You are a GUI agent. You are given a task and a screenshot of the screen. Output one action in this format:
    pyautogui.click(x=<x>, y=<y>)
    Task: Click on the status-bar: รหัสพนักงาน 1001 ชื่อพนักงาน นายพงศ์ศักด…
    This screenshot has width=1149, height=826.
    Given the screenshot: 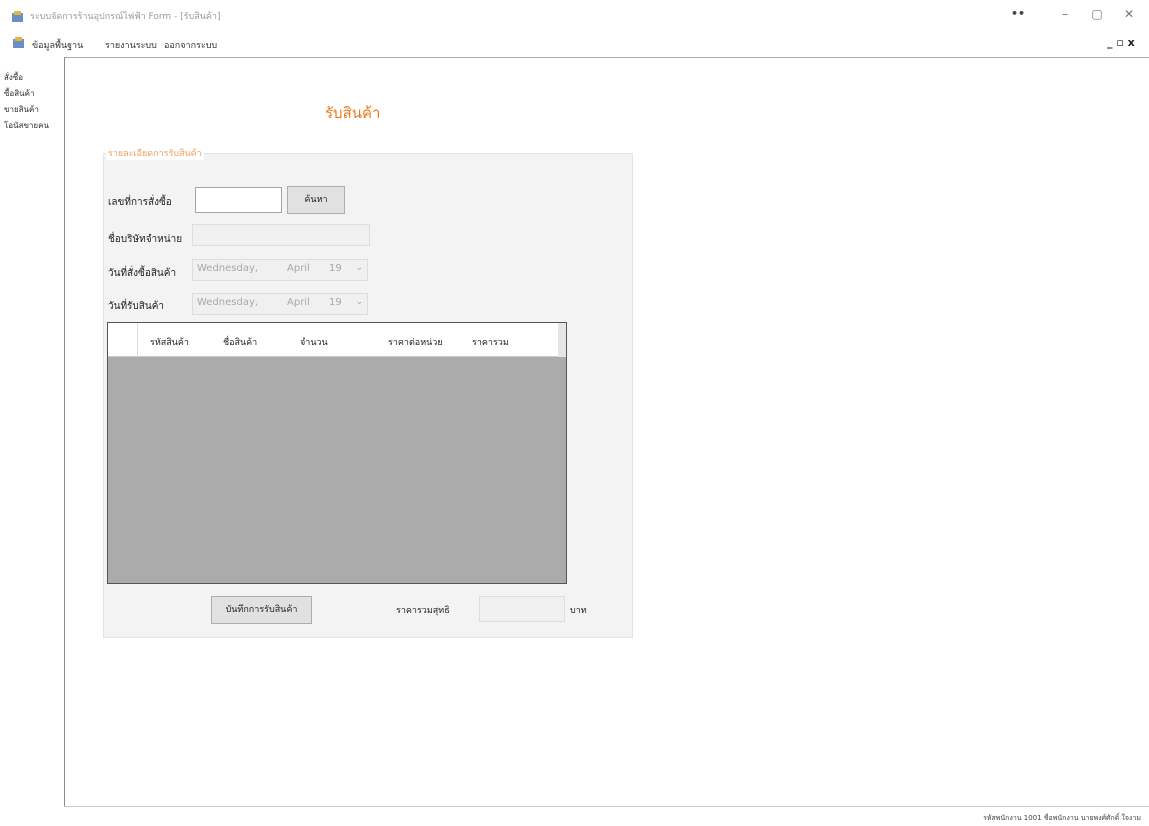 What is the action you would take?
    pyautogui.click(x=1062, y=818)
    